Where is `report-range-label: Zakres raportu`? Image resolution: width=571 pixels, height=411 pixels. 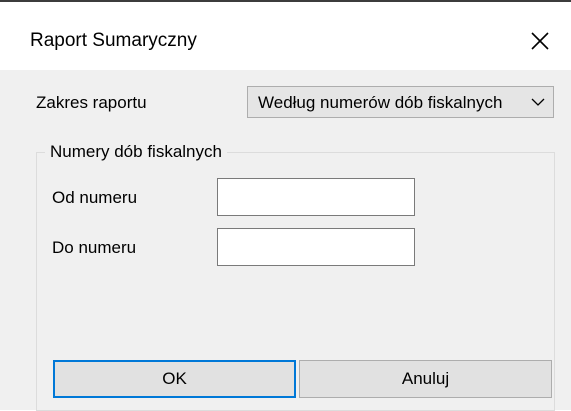 report-range-label: Zakres raportu is located at coordinates (91, 102).